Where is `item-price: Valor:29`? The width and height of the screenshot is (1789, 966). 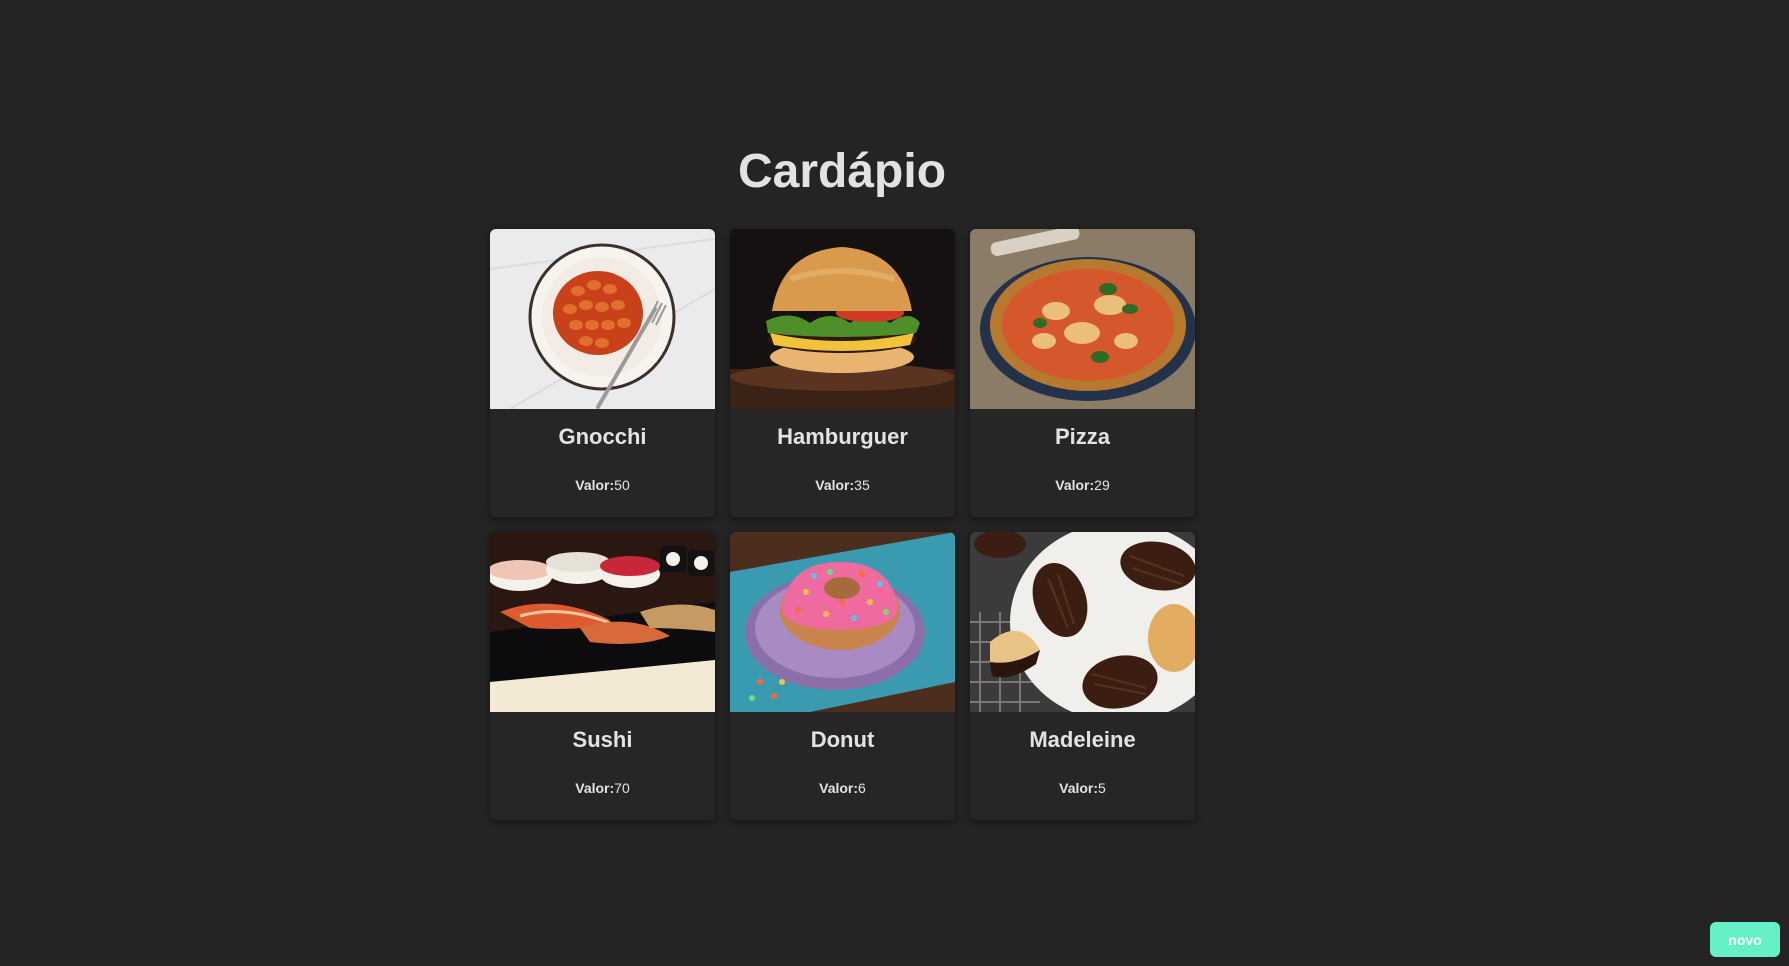 item-price: Valor:29 is located at coordinates (1082, 485).